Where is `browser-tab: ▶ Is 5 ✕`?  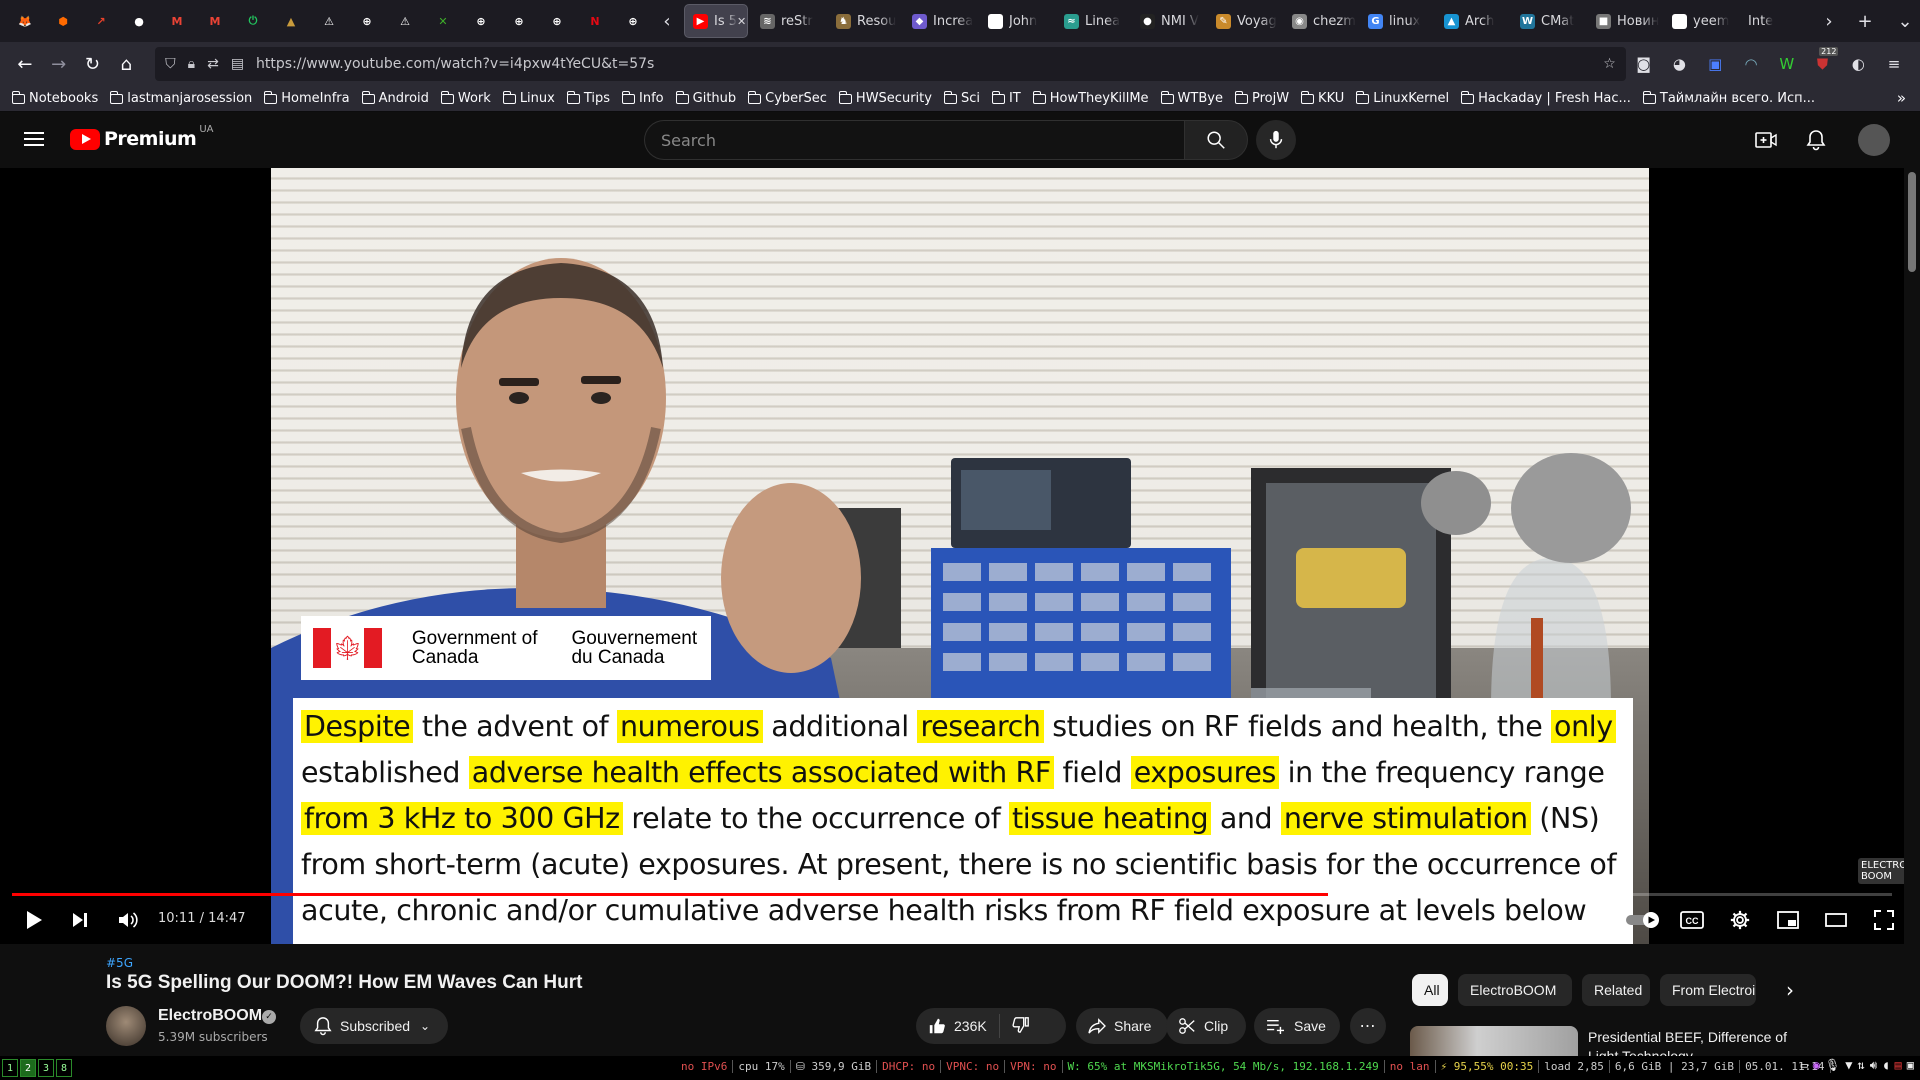
browser-tab: ▶ Is 5 ✕ is located at coordinates (716, 21).